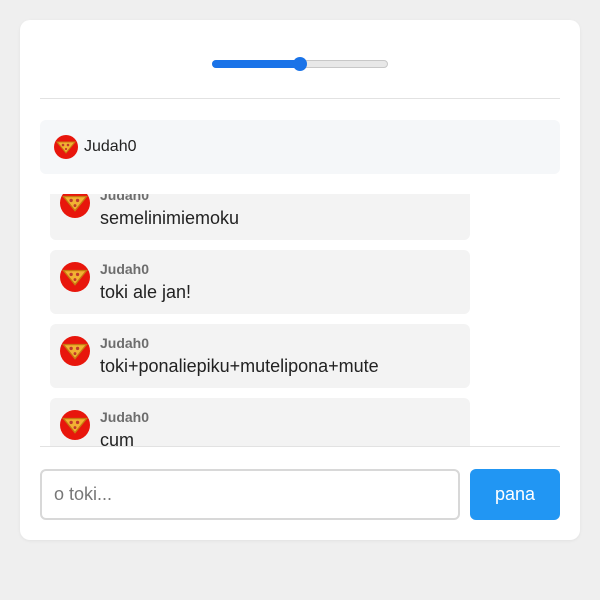  I want to click on message-item: Judah0 toki+ponaliepiku+mutelipona+mute, so click(260, 356).